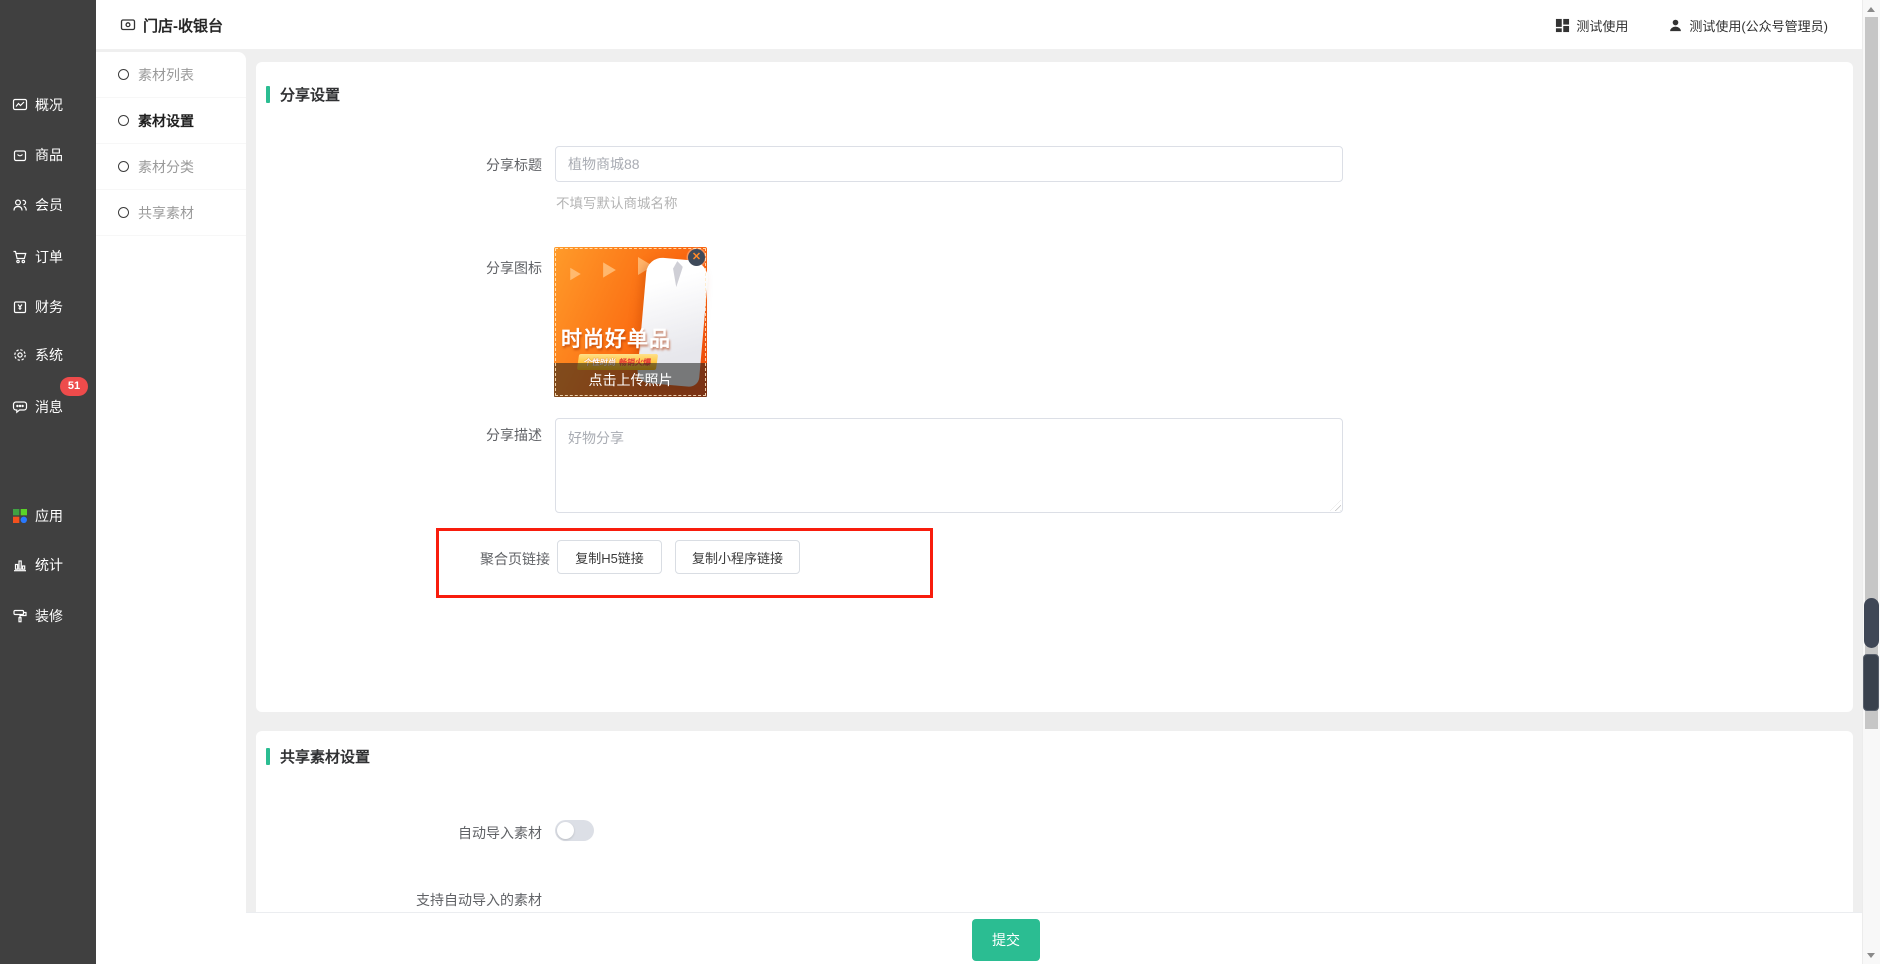  I want to click on topbar-right: 测试使用 测试使用(公众号管理员), so click(1691, 25).